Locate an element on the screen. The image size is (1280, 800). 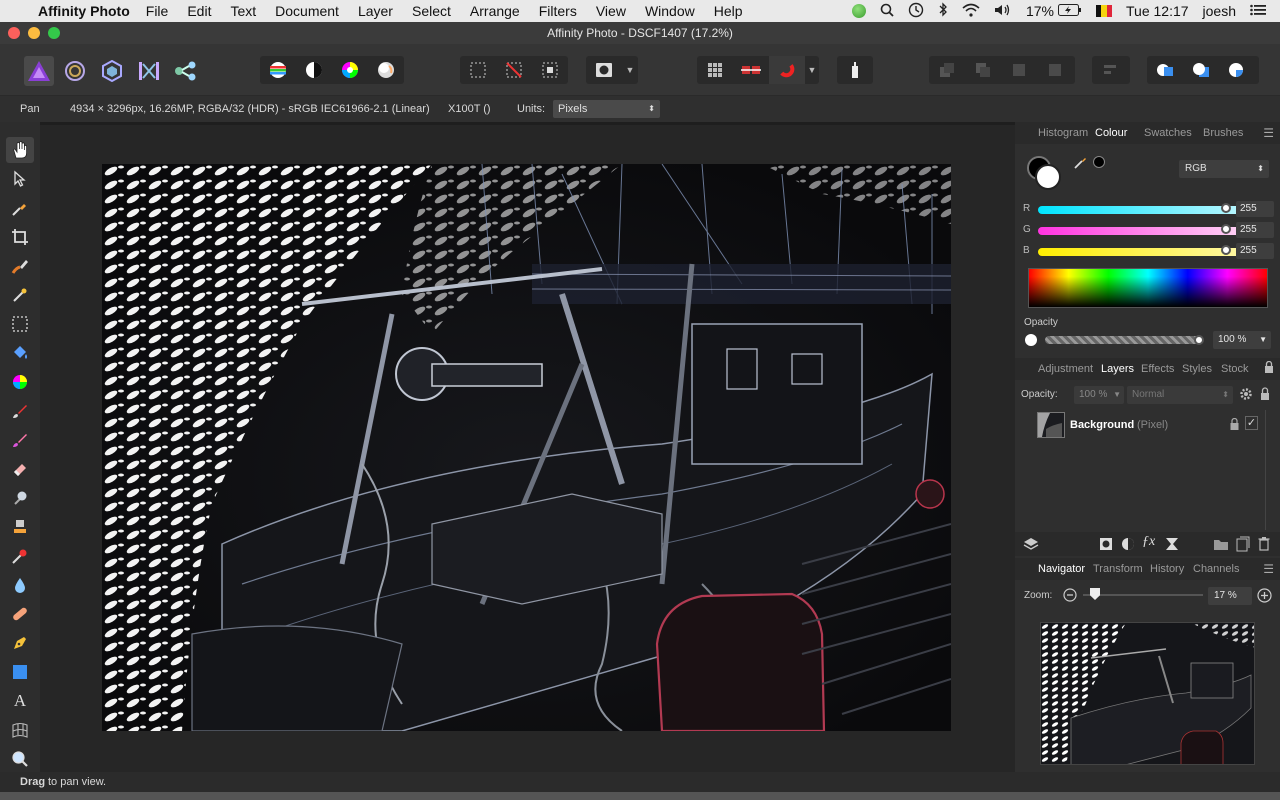
erase-brush-tool-icon is located at coordinates (20, 469).